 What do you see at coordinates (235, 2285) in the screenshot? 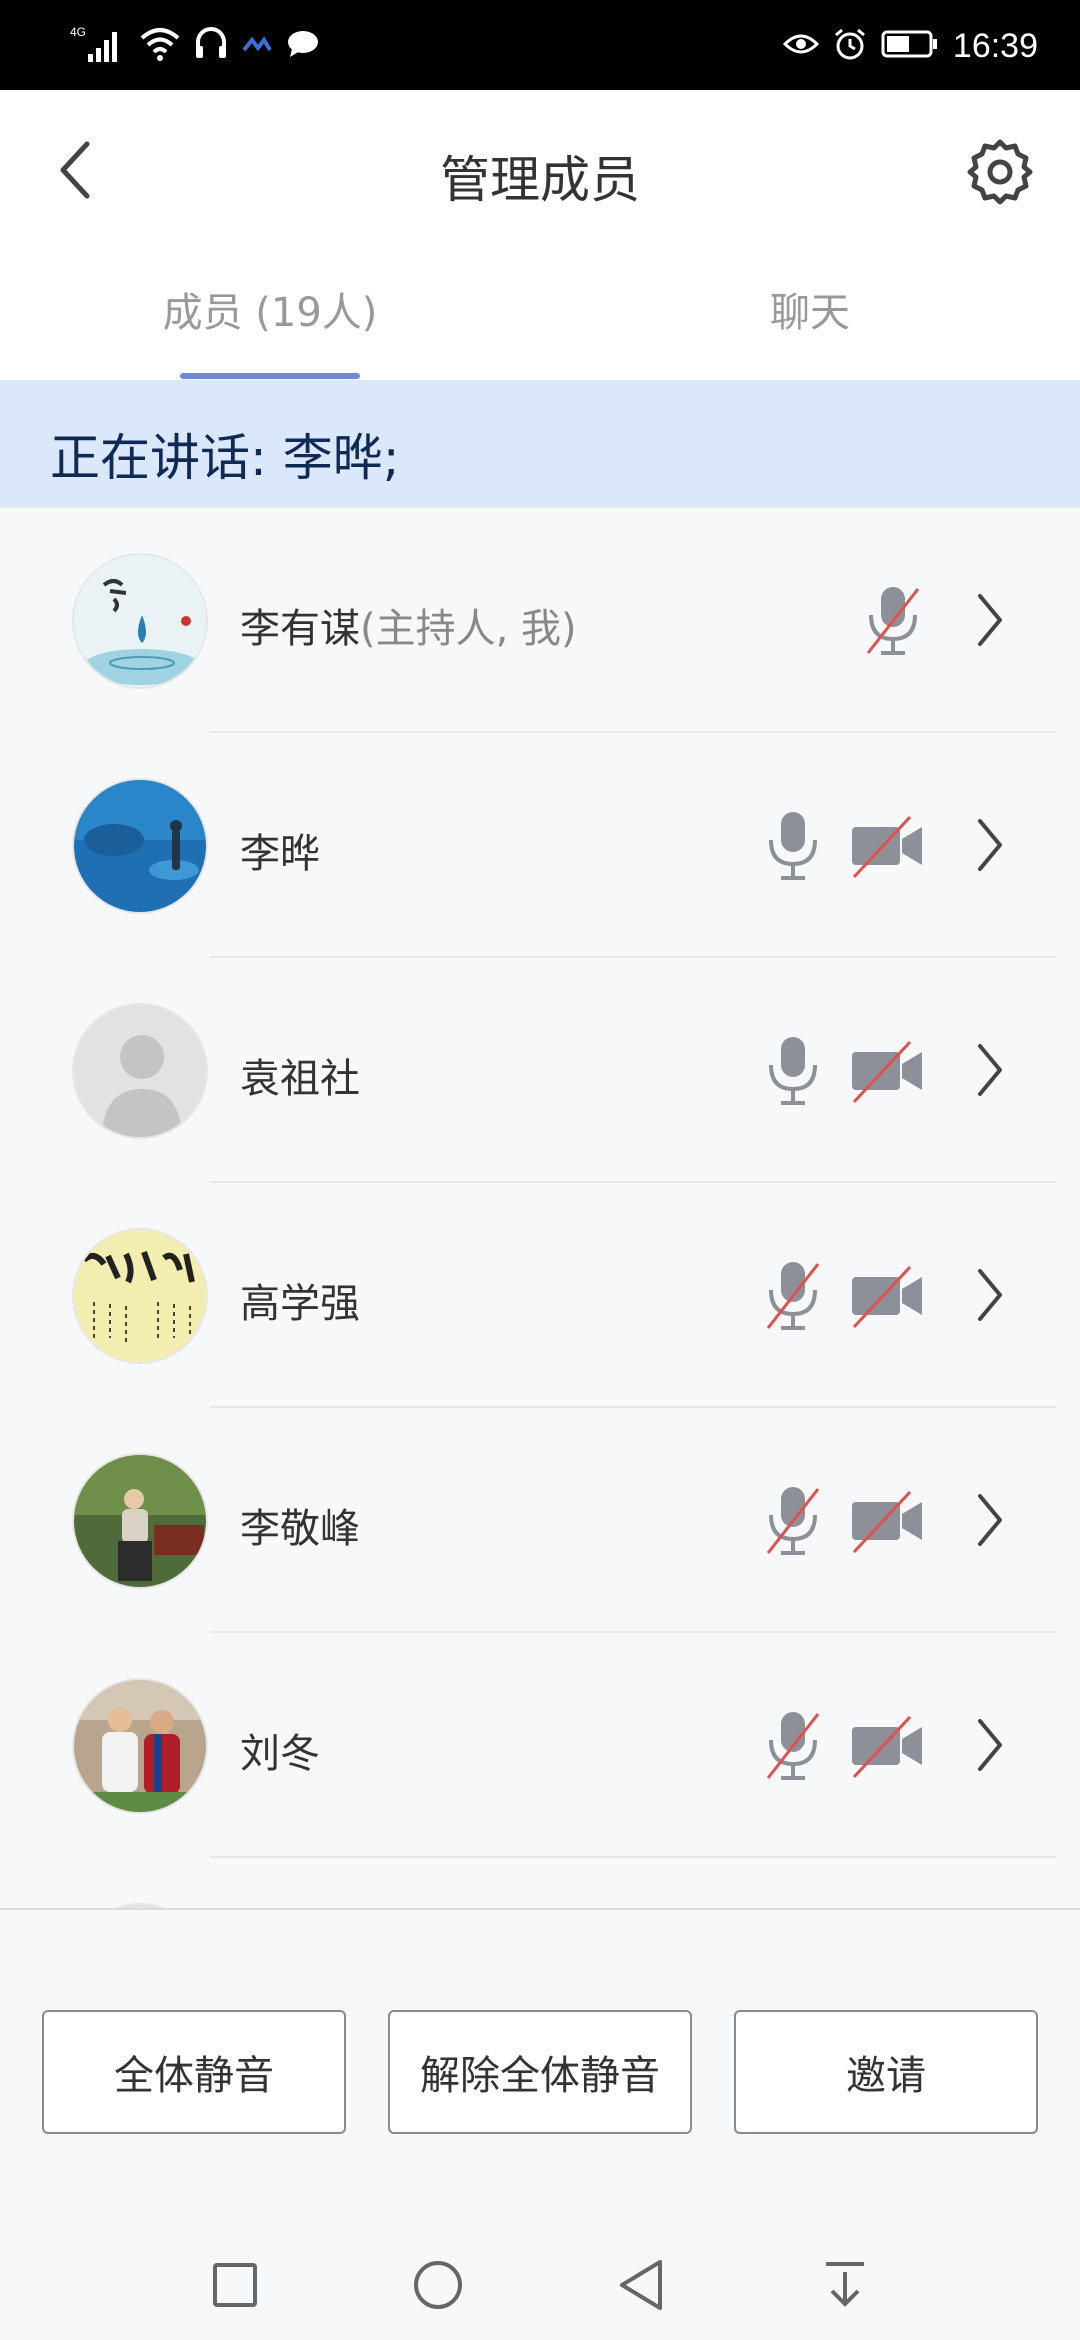
I see `recent-apps-icon` at bounding box center [235, 2285].